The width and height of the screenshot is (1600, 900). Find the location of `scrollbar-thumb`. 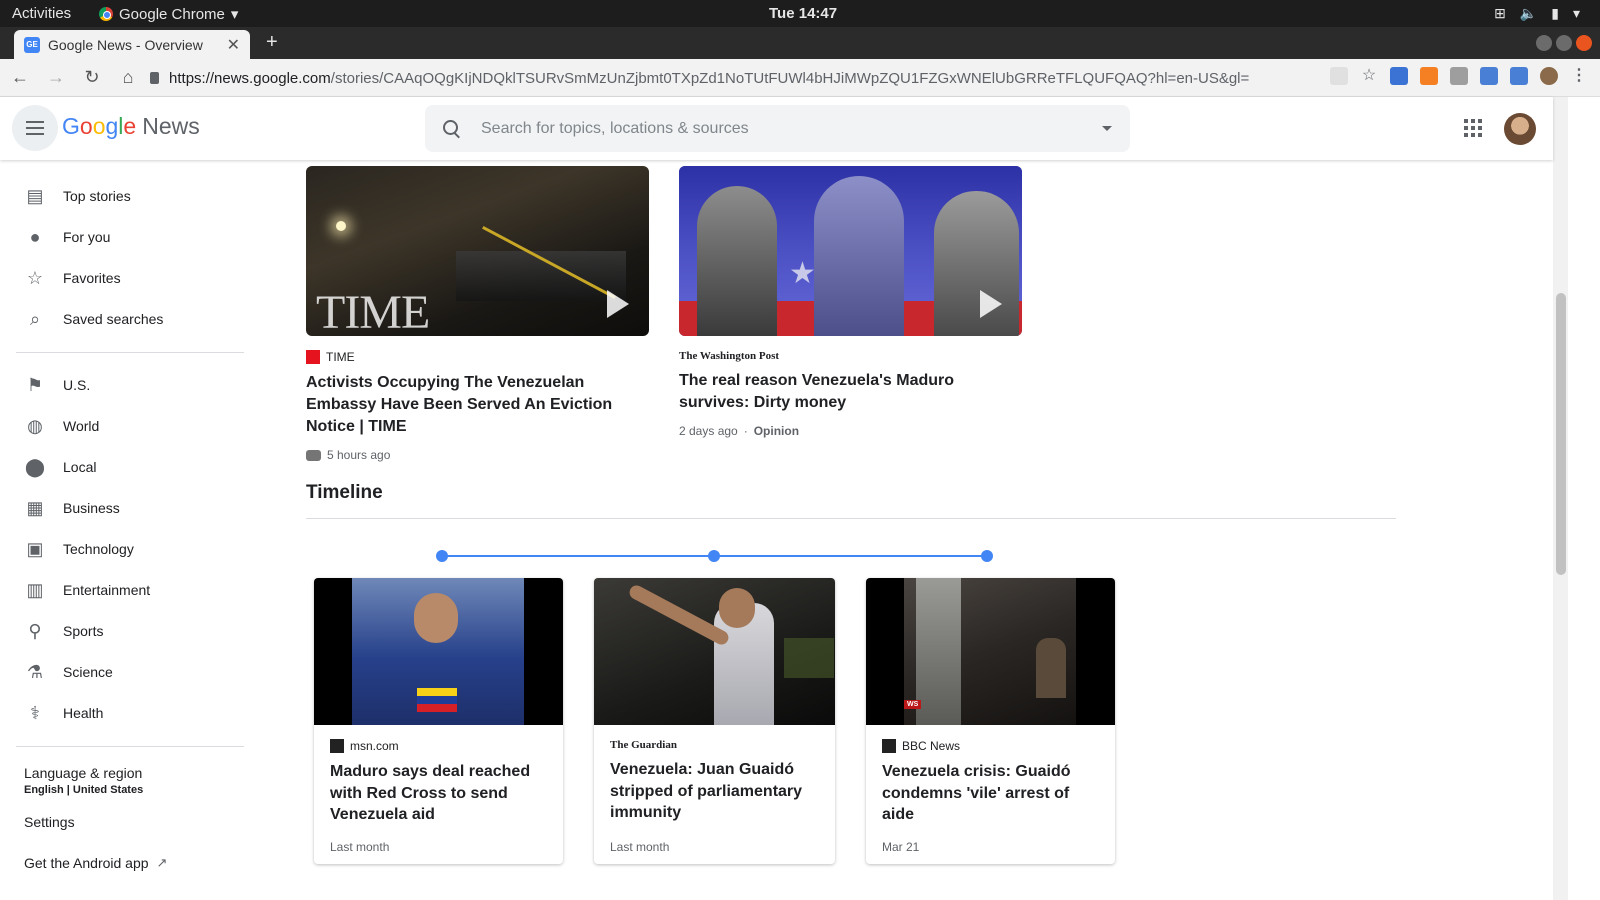

scrollbar-thumb is located at coordinates (1561, 434).